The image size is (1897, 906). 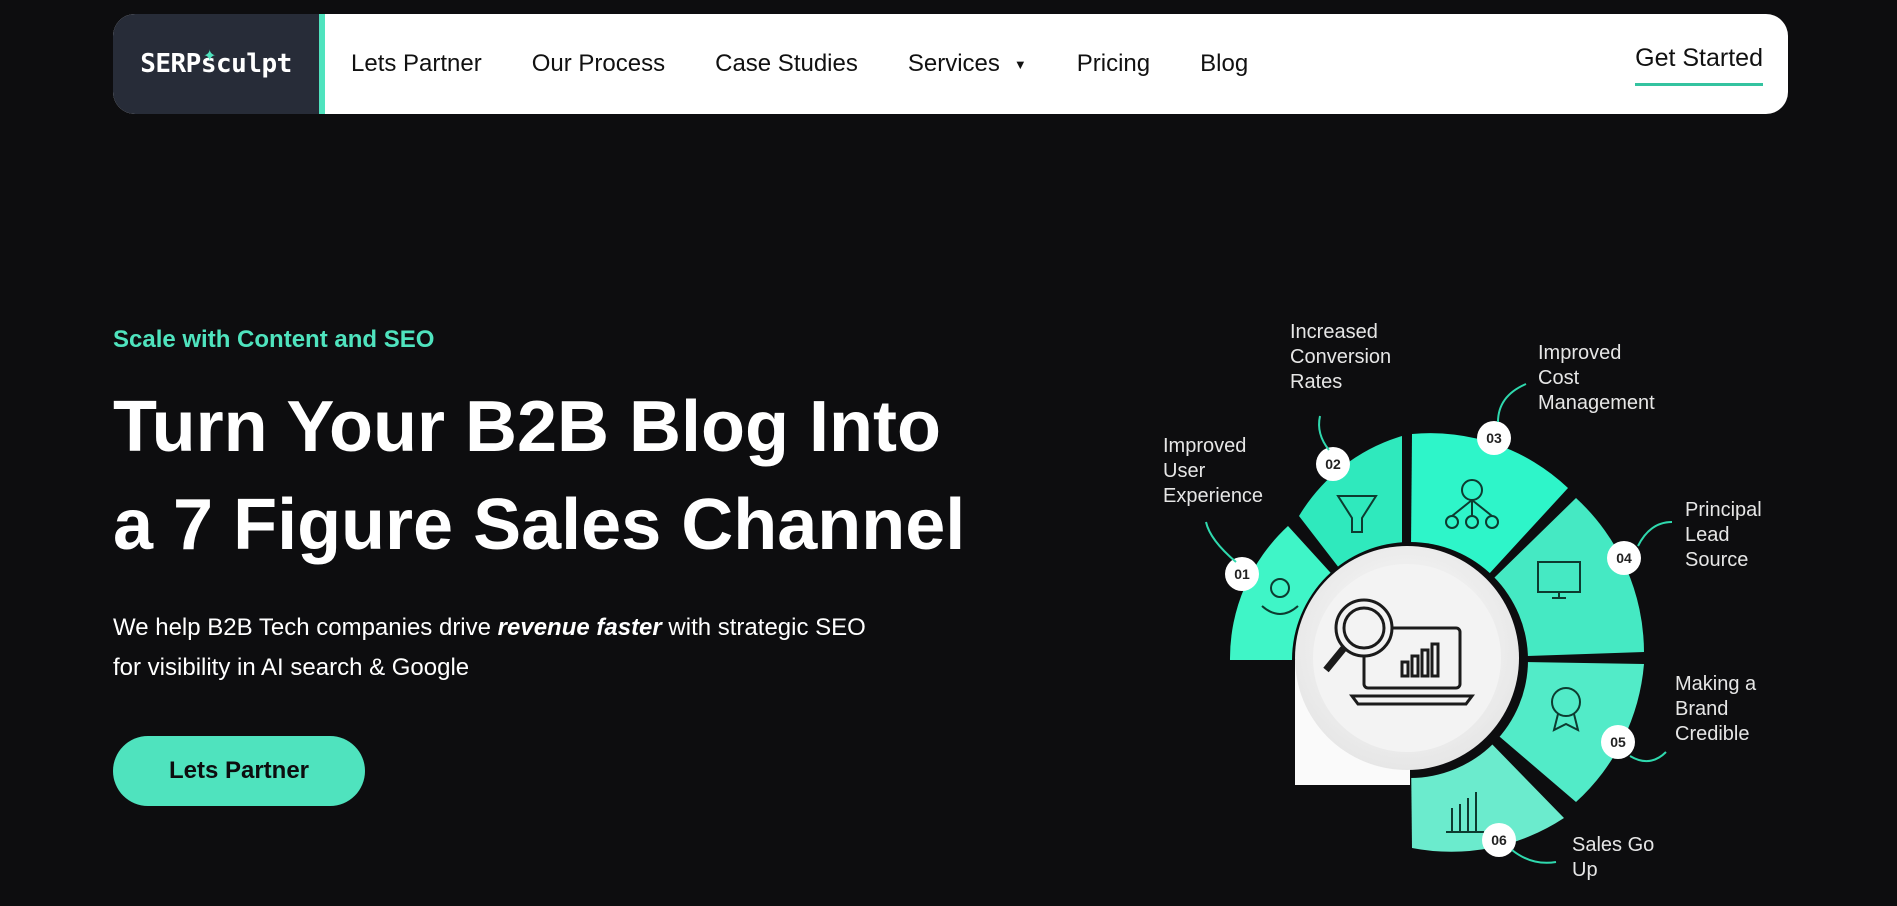 What do you see at coordinates (1702, 709) in the screenshot?
I see `step-05-line: Brand` at bounding box center [1702, 709].